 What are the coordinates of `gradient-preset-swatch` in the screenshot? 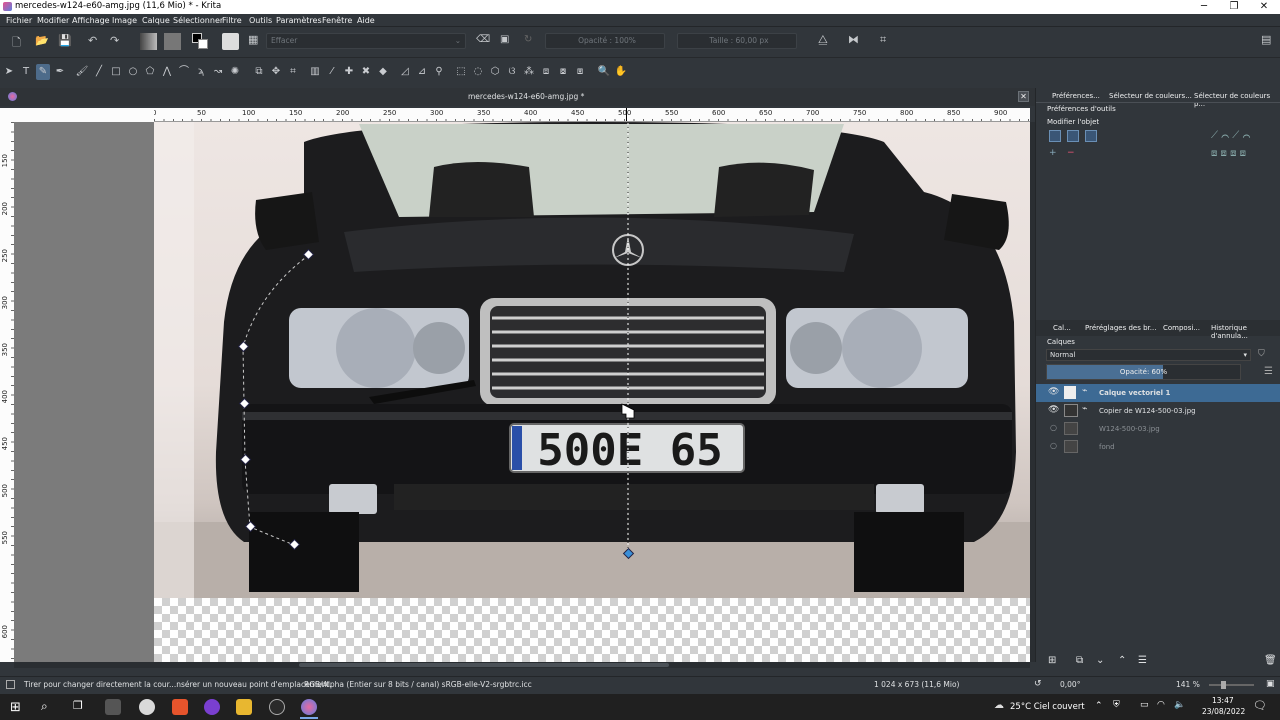 It's located at (148, 41).